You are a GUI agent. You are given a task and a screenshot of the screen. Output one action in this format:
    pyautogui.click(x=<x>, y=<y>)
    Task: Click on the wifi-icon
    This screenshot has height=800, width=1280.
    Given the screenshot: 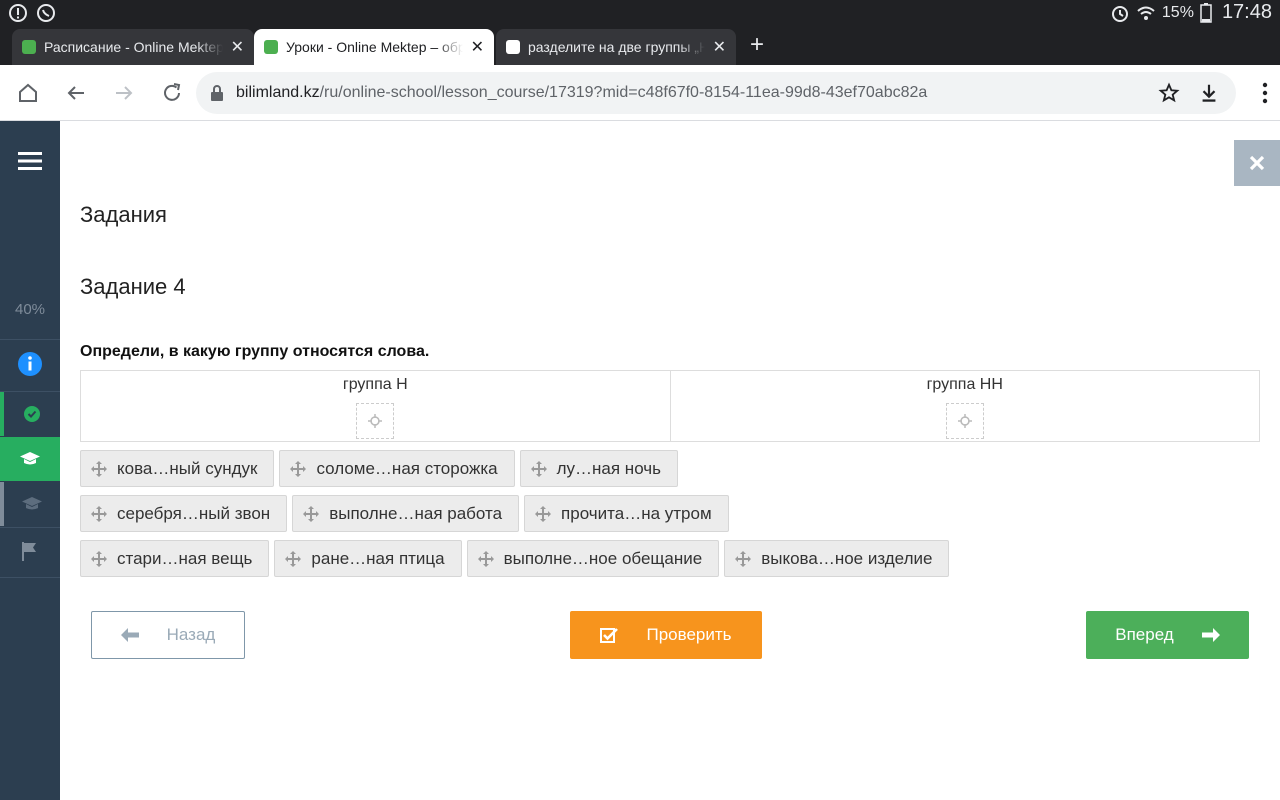 What is the action you would take?
    pyautogui.click(x=1146, y=13)
    